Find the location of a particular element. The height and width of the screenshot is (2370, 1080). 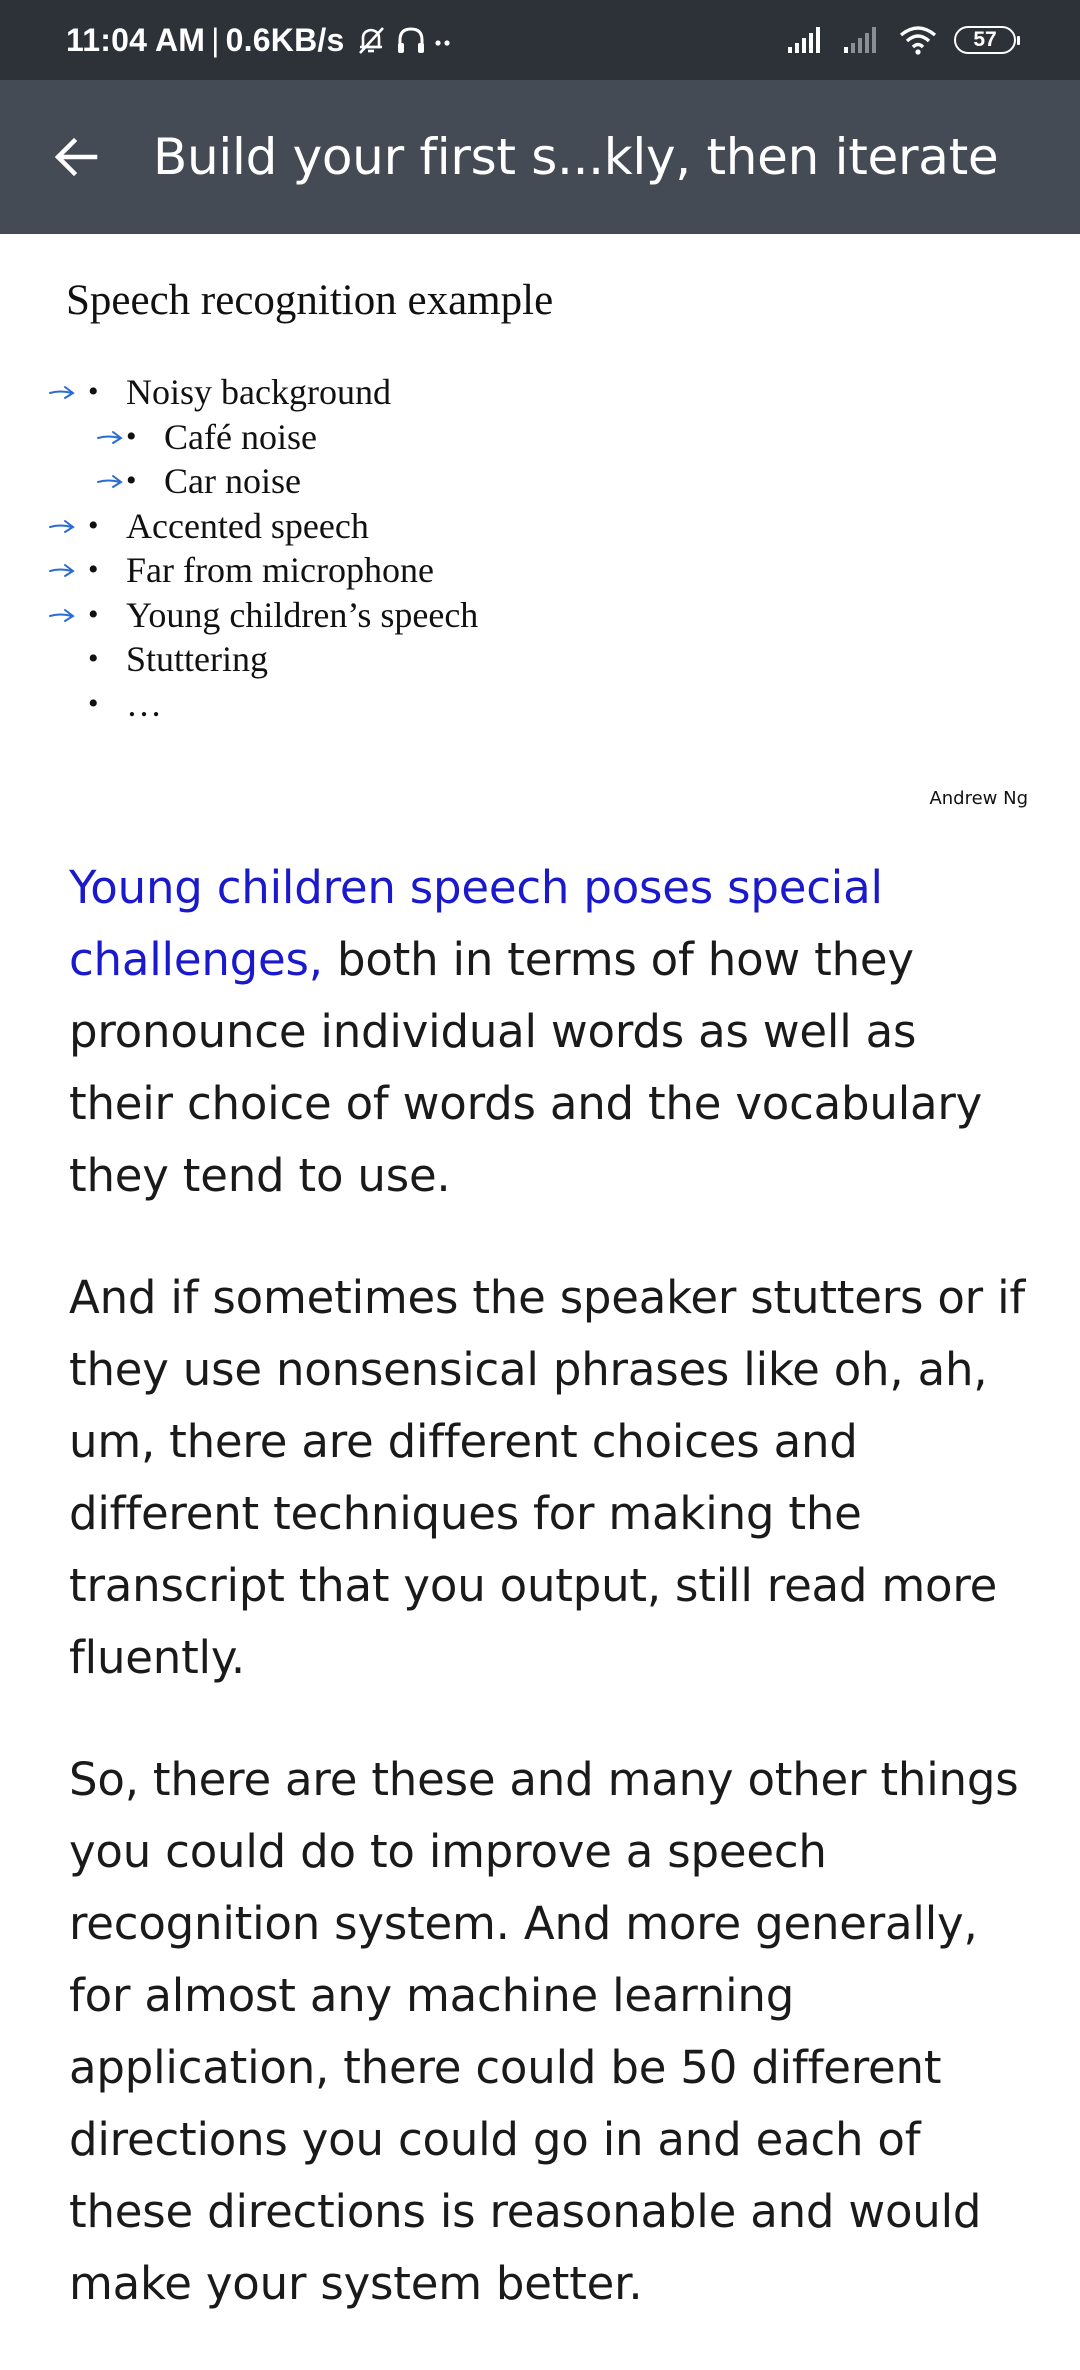

signal-weak-icon is located at coordinates (860, 40).